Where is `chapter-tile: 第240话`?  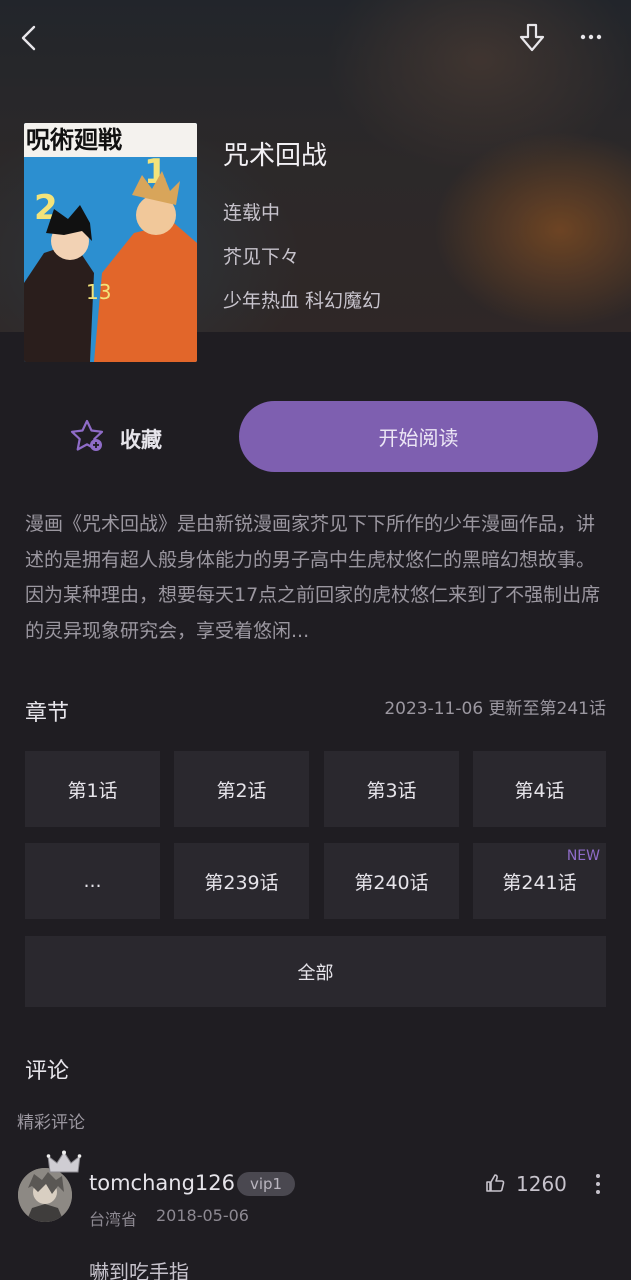
chapter-tile: 第240话 is located at coordinates (391, 881).